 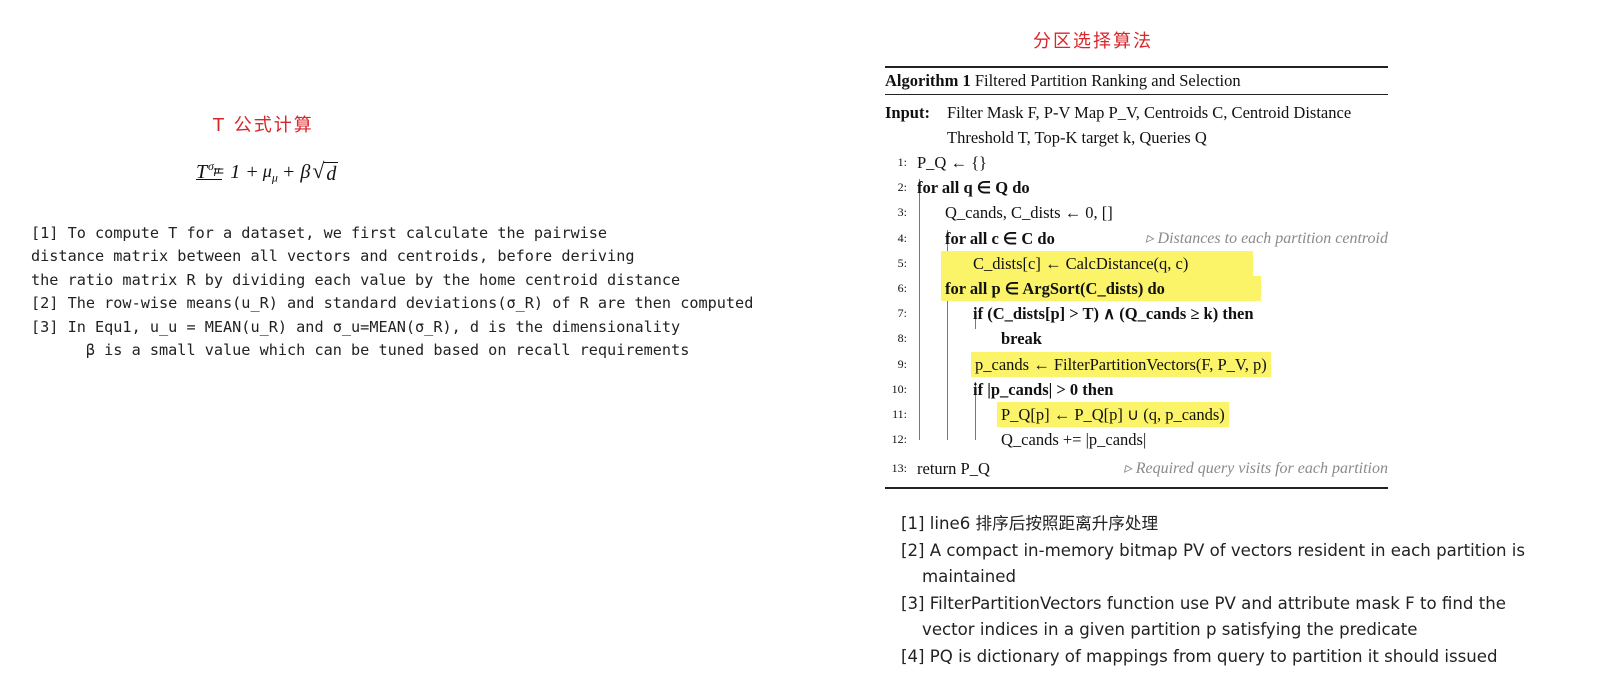 I want to click on algorithm-line: 10: if |p_cands| > 0 then, so click(x=1136, y=389).